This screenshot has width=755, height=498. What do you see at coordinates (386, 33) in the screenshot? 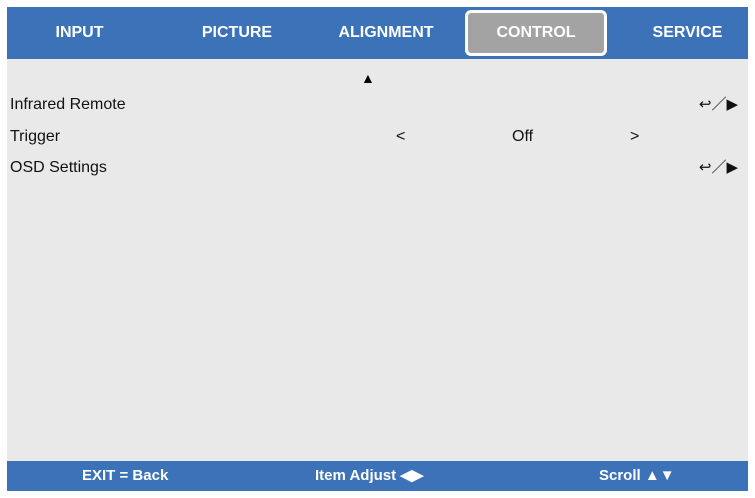
I see `tab-alignment: ALIGNMENT` at bounding box center [386, 33].